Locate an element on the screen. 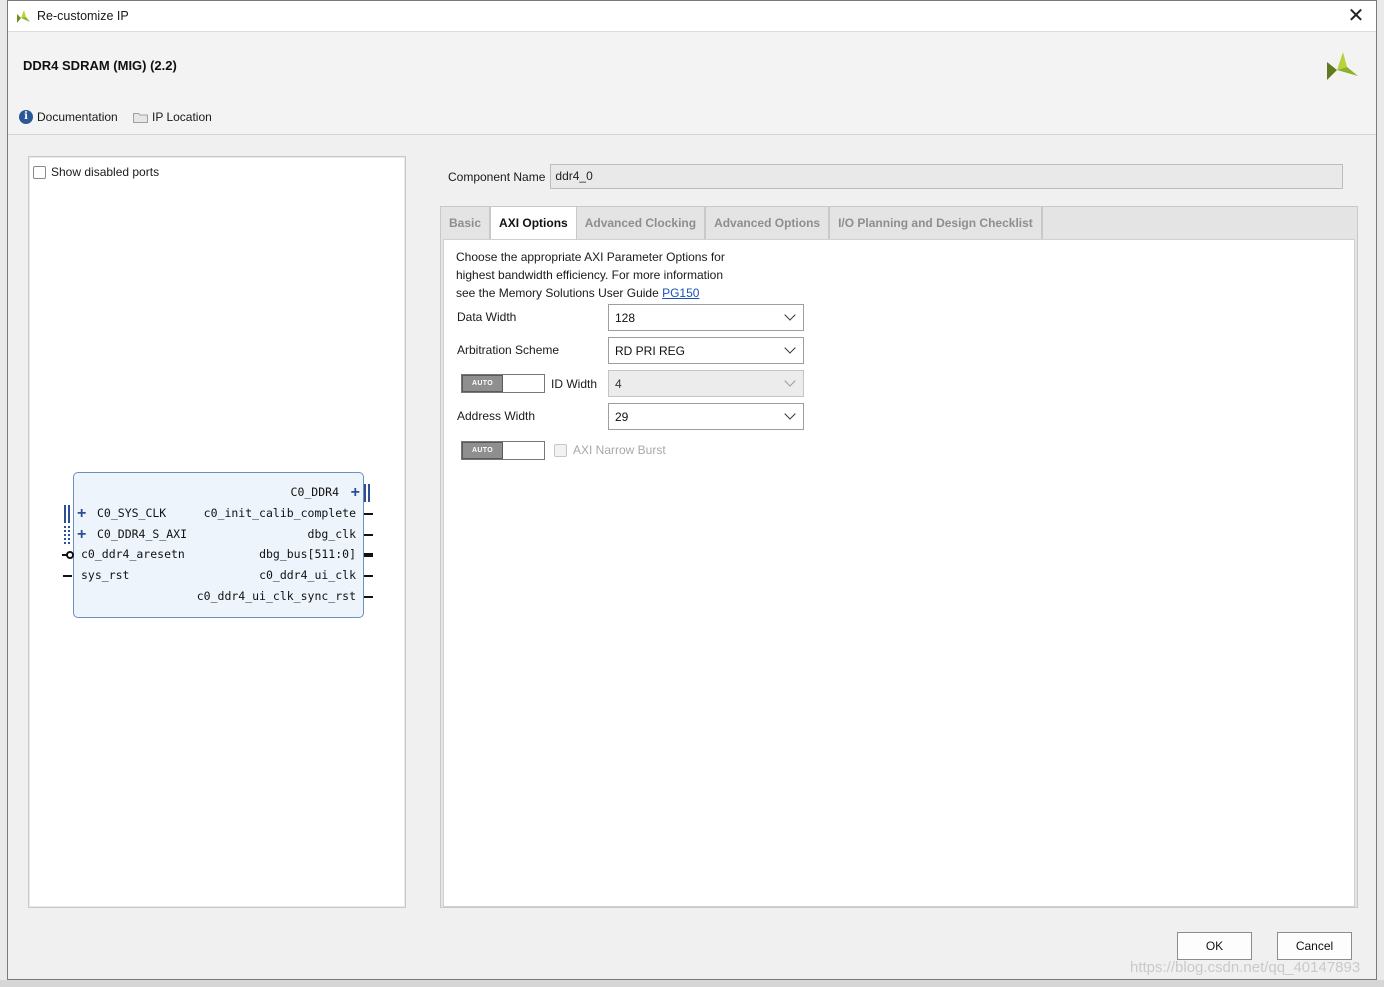 Image resolution: width=1384 pixels, height=987 pixels. arbitration-scheme-select: RD PRI REG is located at coordinates (706, 350).